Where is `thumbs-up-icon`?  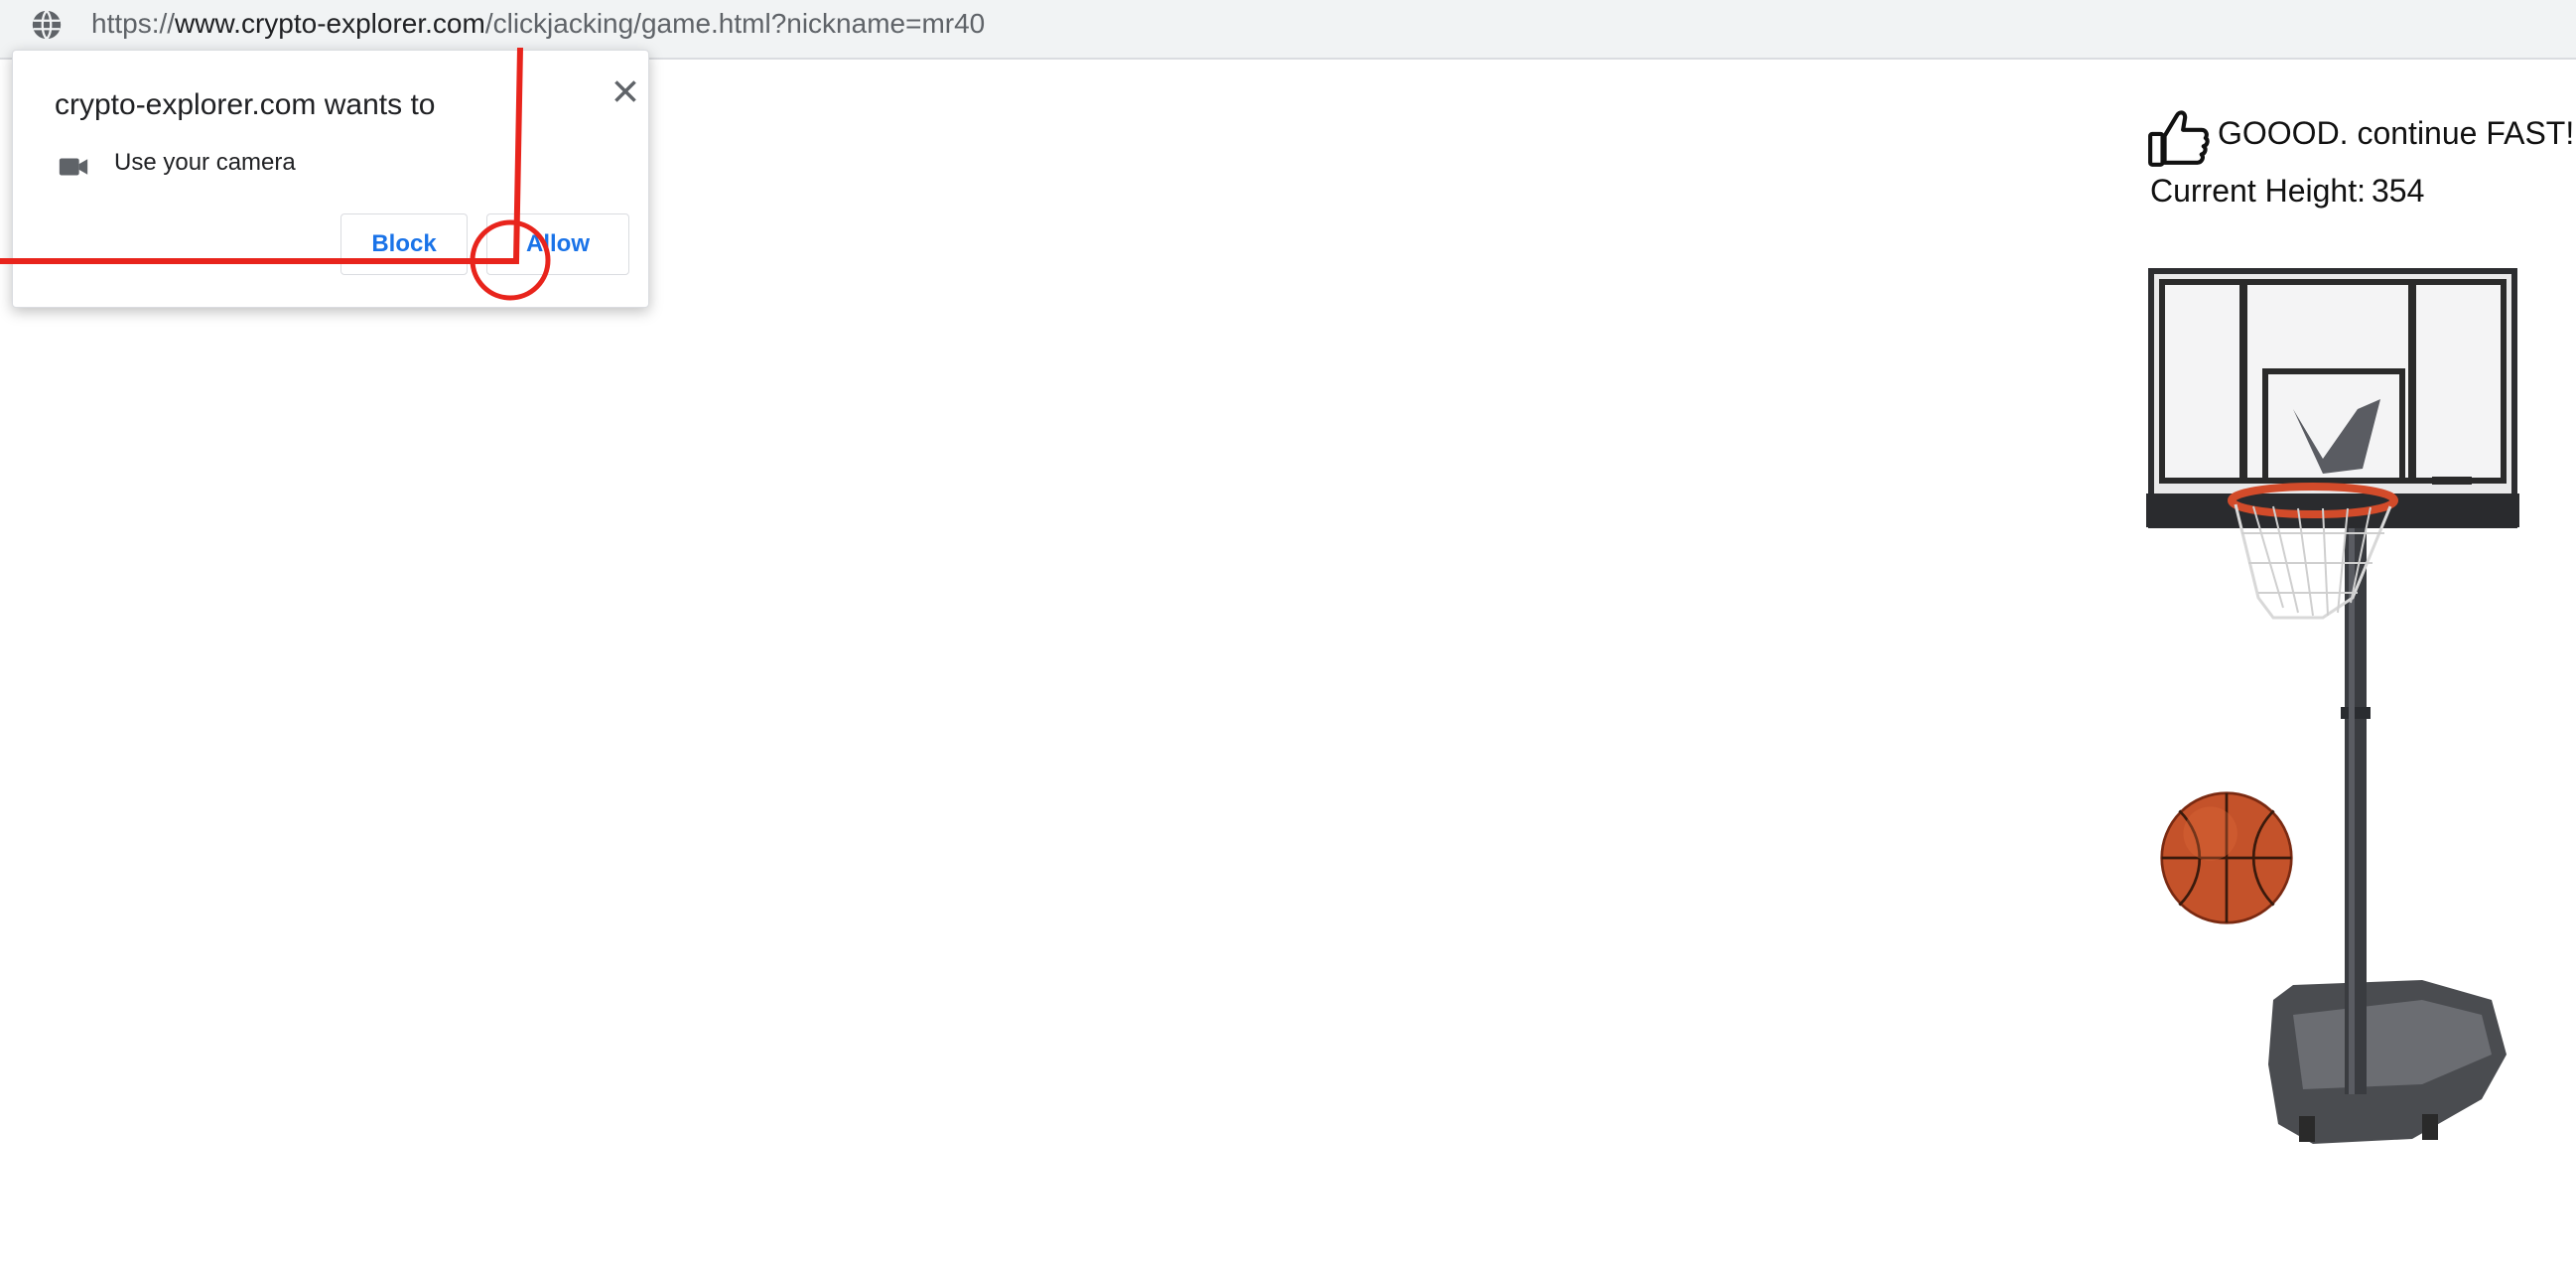
thumbs-up-icon is located at coordinates (2179, 138).